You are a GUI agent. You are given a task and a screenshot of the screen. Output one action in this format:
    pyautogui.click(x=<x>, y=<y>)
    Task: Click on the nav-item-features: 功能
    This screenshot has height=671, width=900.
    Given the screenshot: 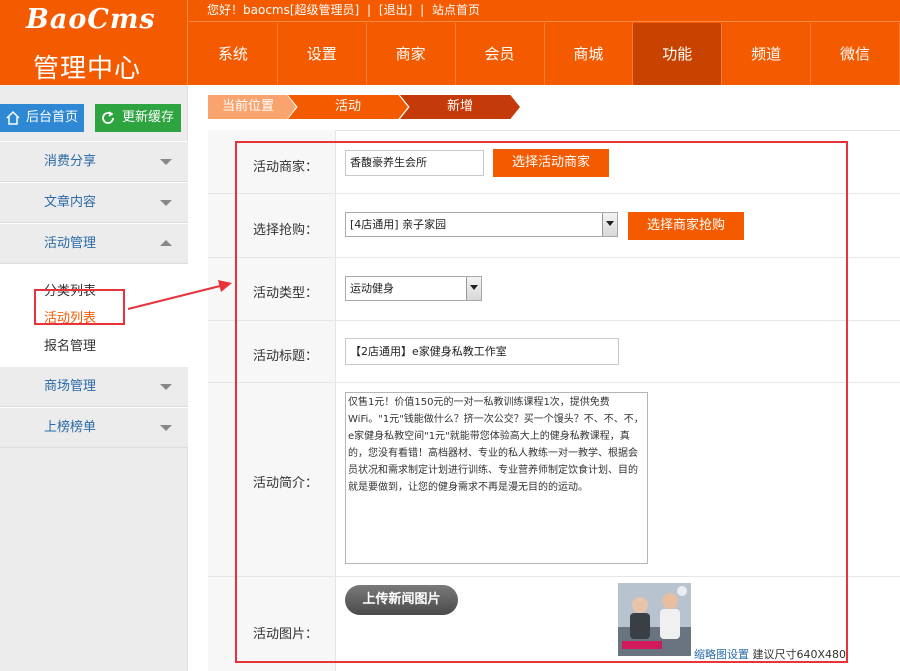 What is the action you would take?
    pyautogui.click(x=678, y=54)
    